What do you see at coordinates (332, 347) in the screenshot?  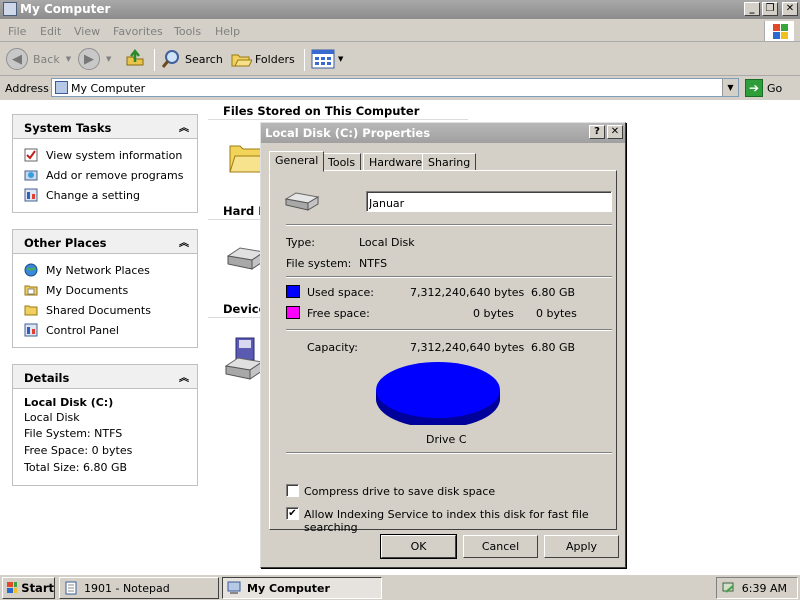 I see `capacity-label: Capacity:` at bounding box center [332, 347].